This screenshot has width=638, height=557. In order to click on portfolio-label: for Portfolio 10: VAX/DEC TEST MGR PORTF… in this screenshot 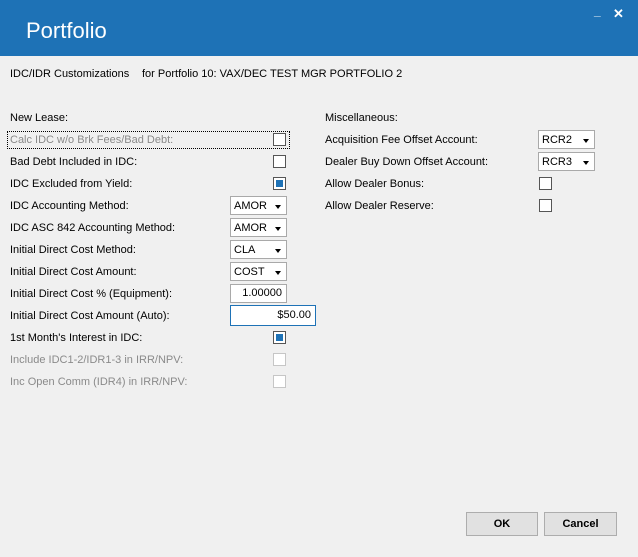, I will do `click(272, 74)`.